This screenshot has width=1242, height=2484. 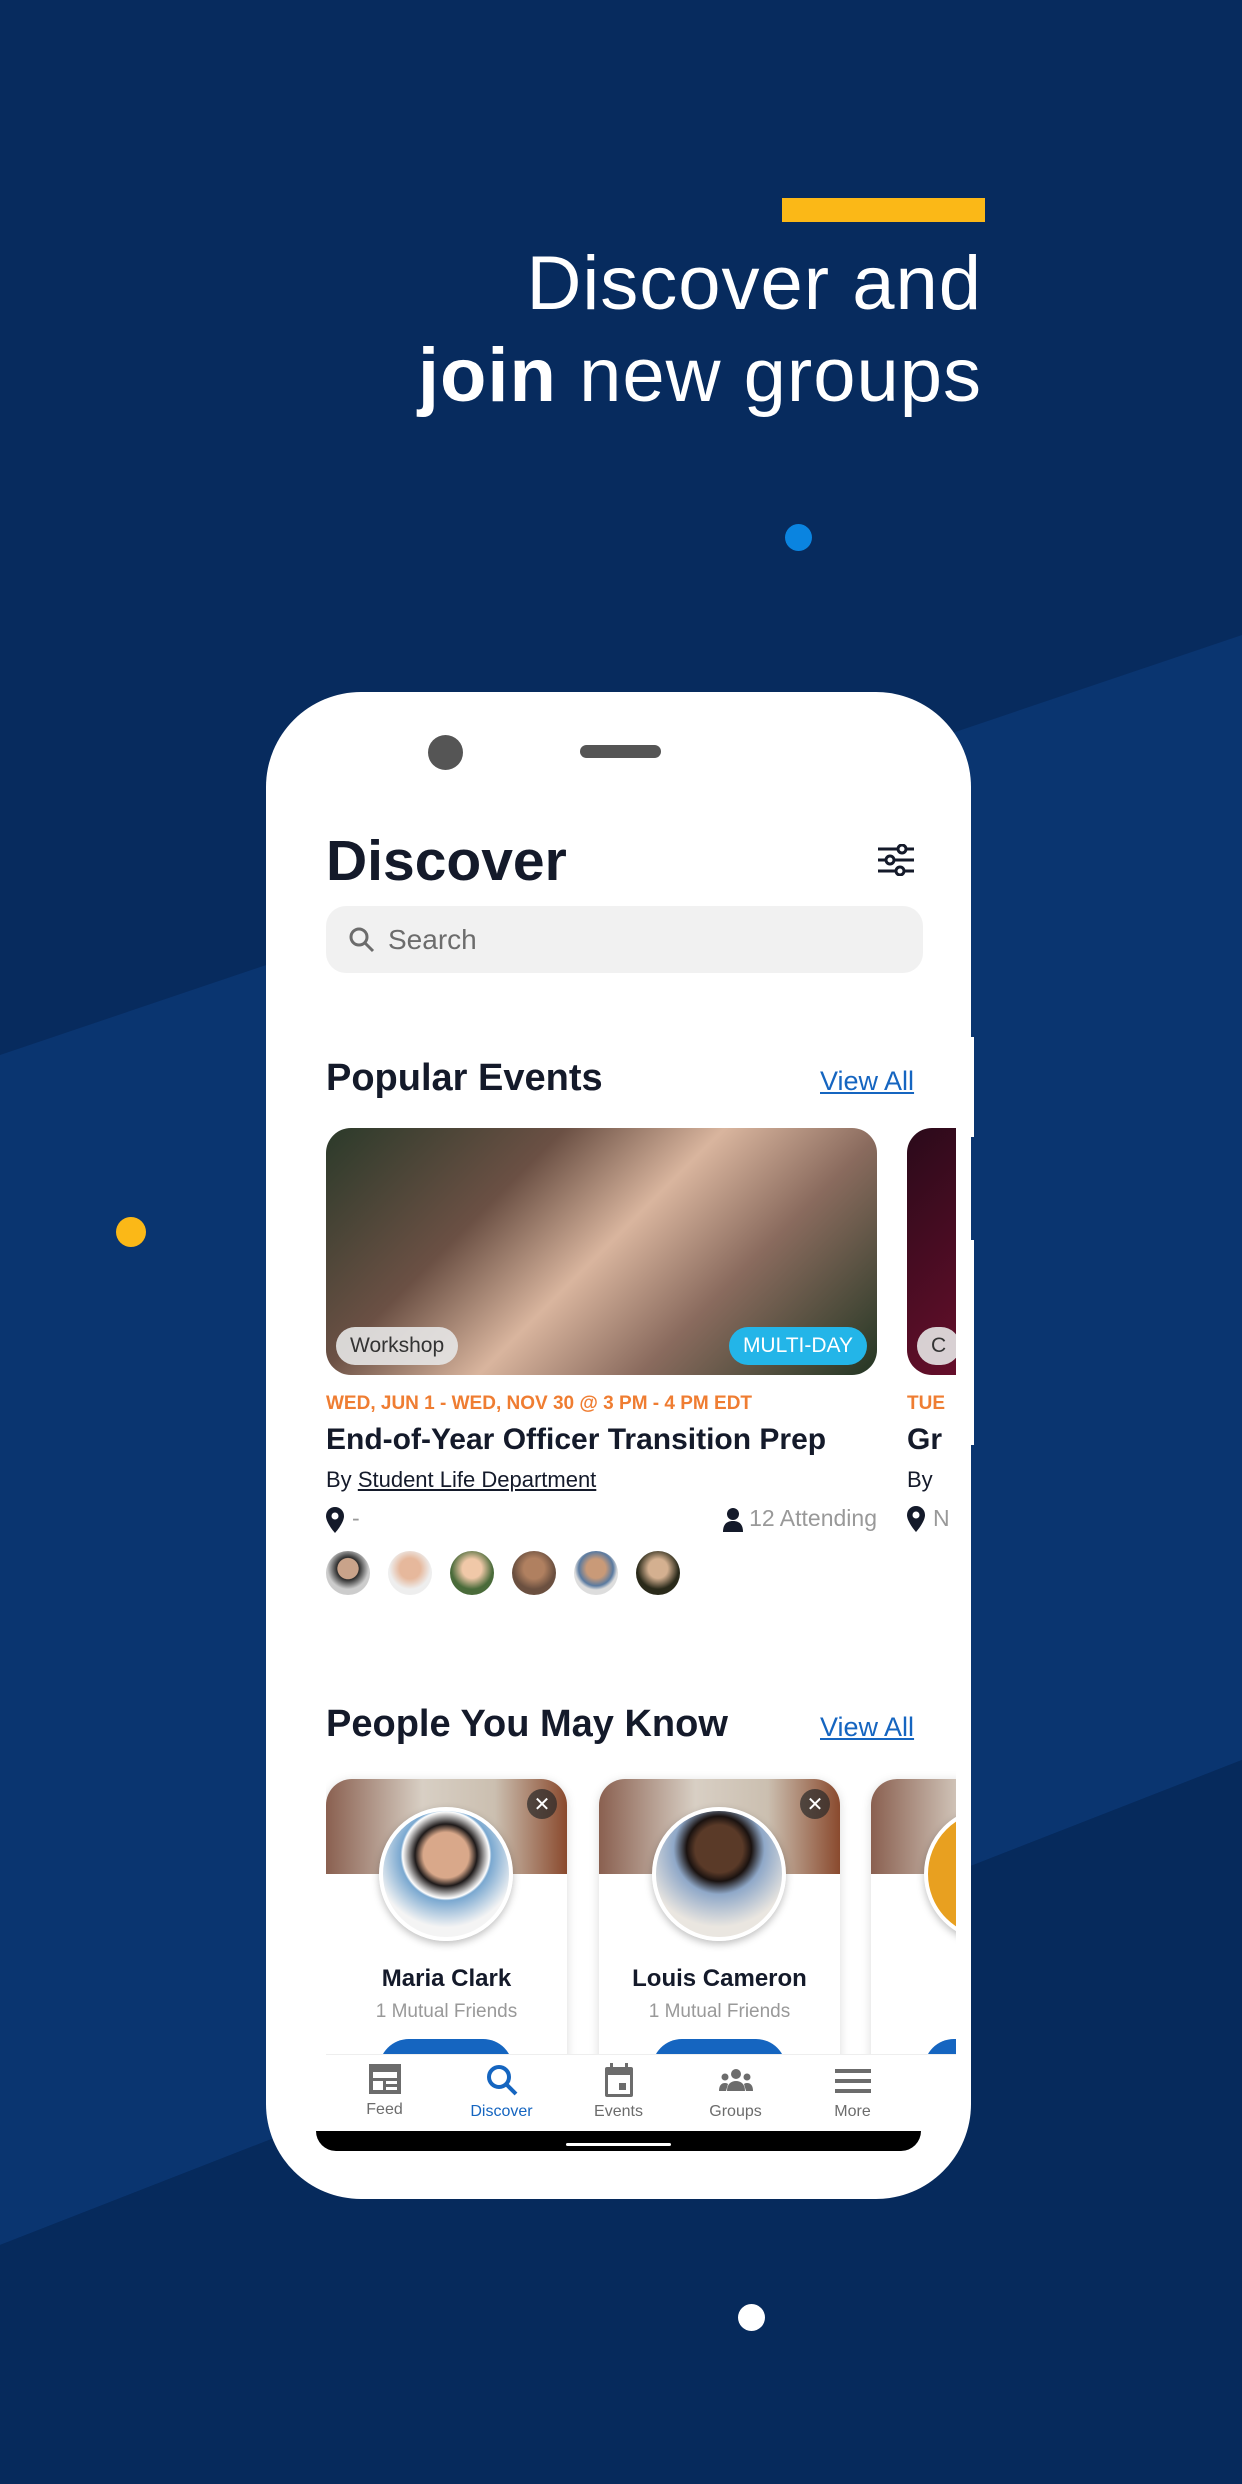 I want to click on bottom-tab-bar: Feed Discover Events Groups More, so click(x=641, y=2092).